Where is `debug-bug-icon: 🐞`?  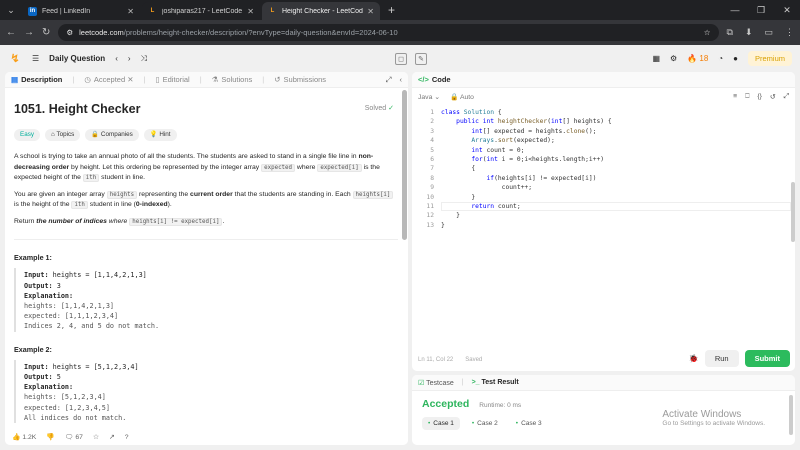 debug-bug-icon: 🐞 is located at coordinates (694, 358).